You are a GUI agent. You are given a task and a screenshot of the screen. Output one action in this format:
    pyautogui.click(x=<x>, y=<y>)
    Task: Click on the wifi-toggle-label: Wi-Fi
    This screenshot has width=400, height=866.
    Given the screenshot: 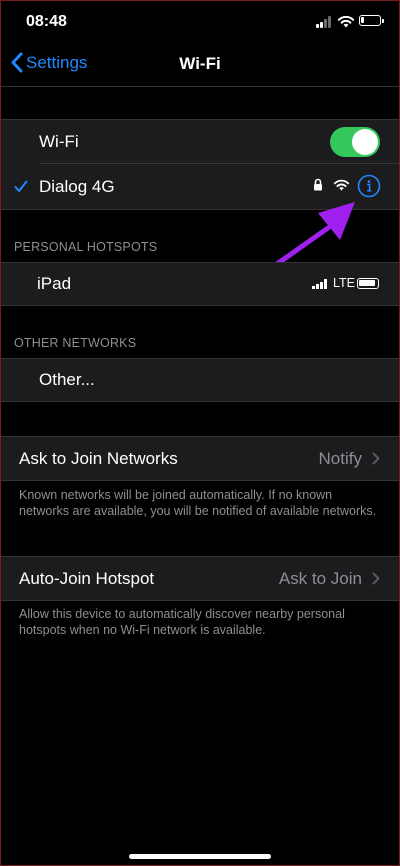 What is the action you would take?
    pyautogui.click(x=59, y=141)
    